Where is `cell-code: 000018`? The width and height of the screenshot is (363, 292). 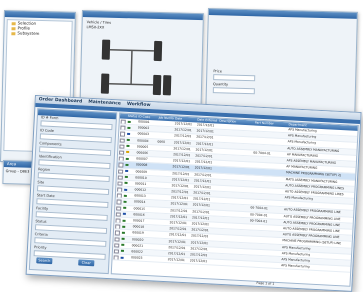
cell-code: 000018 is located at coordinates (138, 227).